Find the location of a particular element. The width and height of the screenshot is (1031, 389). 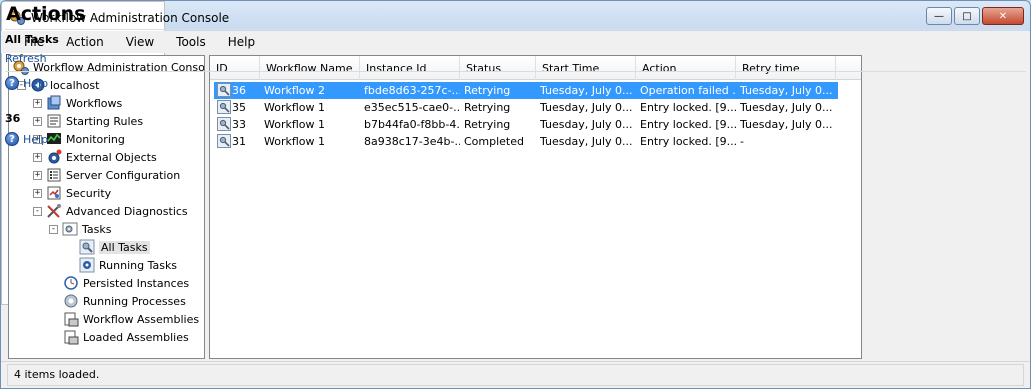

tree-node-all-tasks: All Tasks is located at coordinates (114, 247).